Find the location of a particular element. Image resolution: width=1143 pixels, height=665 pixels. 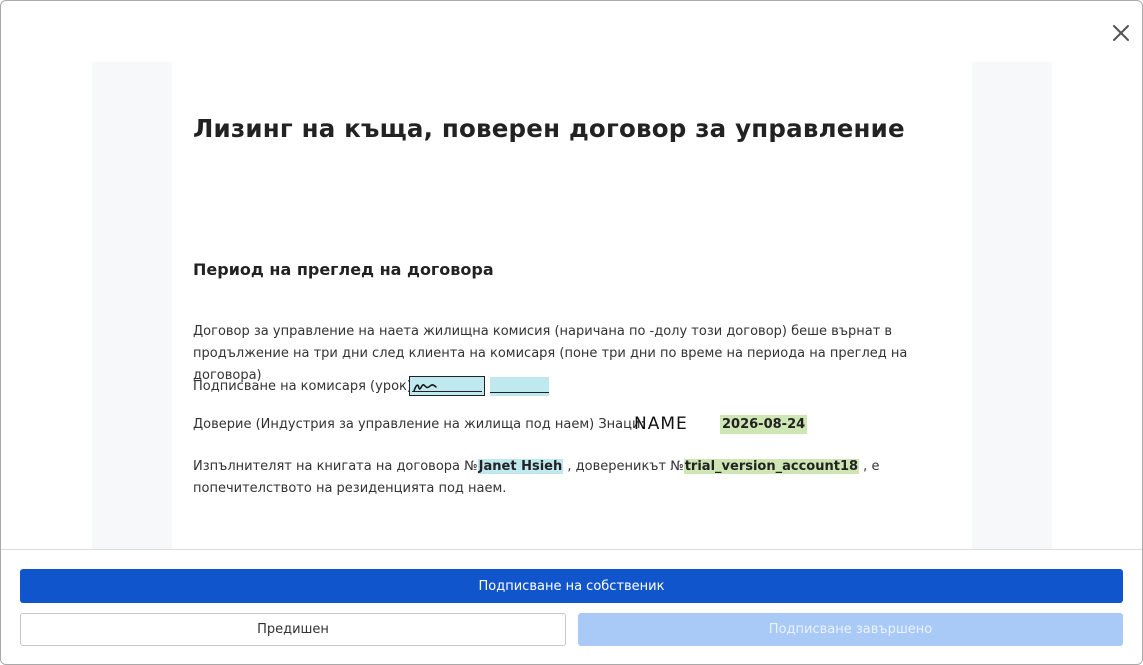

previous-button: Предишен is located at coordinates (293, 629).